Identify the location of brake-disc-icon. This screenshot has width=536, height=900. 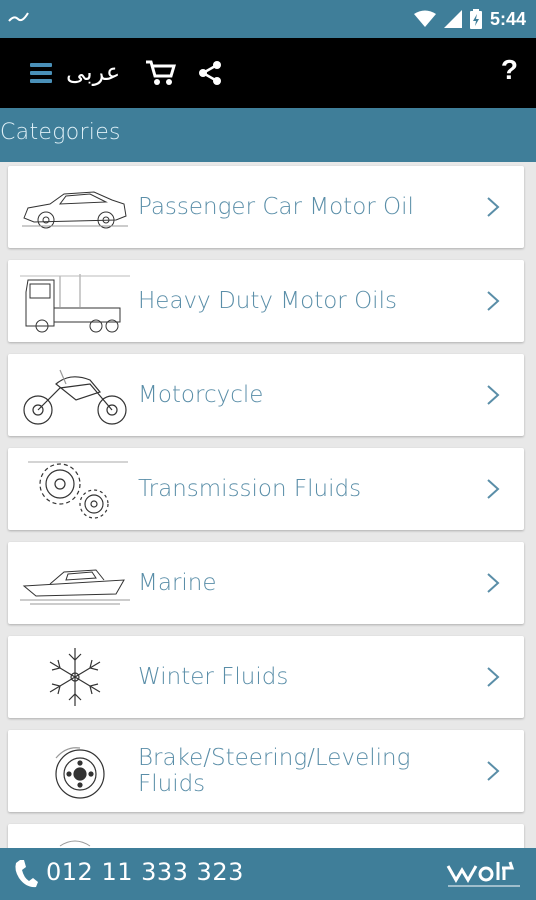
(80, 773).